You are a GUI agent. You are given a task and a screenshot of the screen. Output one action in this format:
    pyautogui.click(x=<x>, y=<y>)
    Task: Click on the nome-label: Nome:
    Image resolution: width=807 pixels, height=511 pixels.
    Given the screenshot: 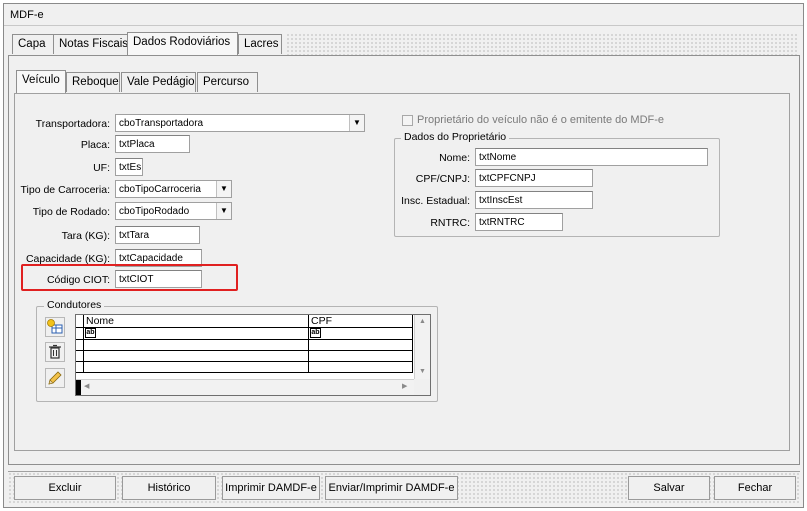 What is the action you would take?
    pyautogui.click(x=454, y=158)
    